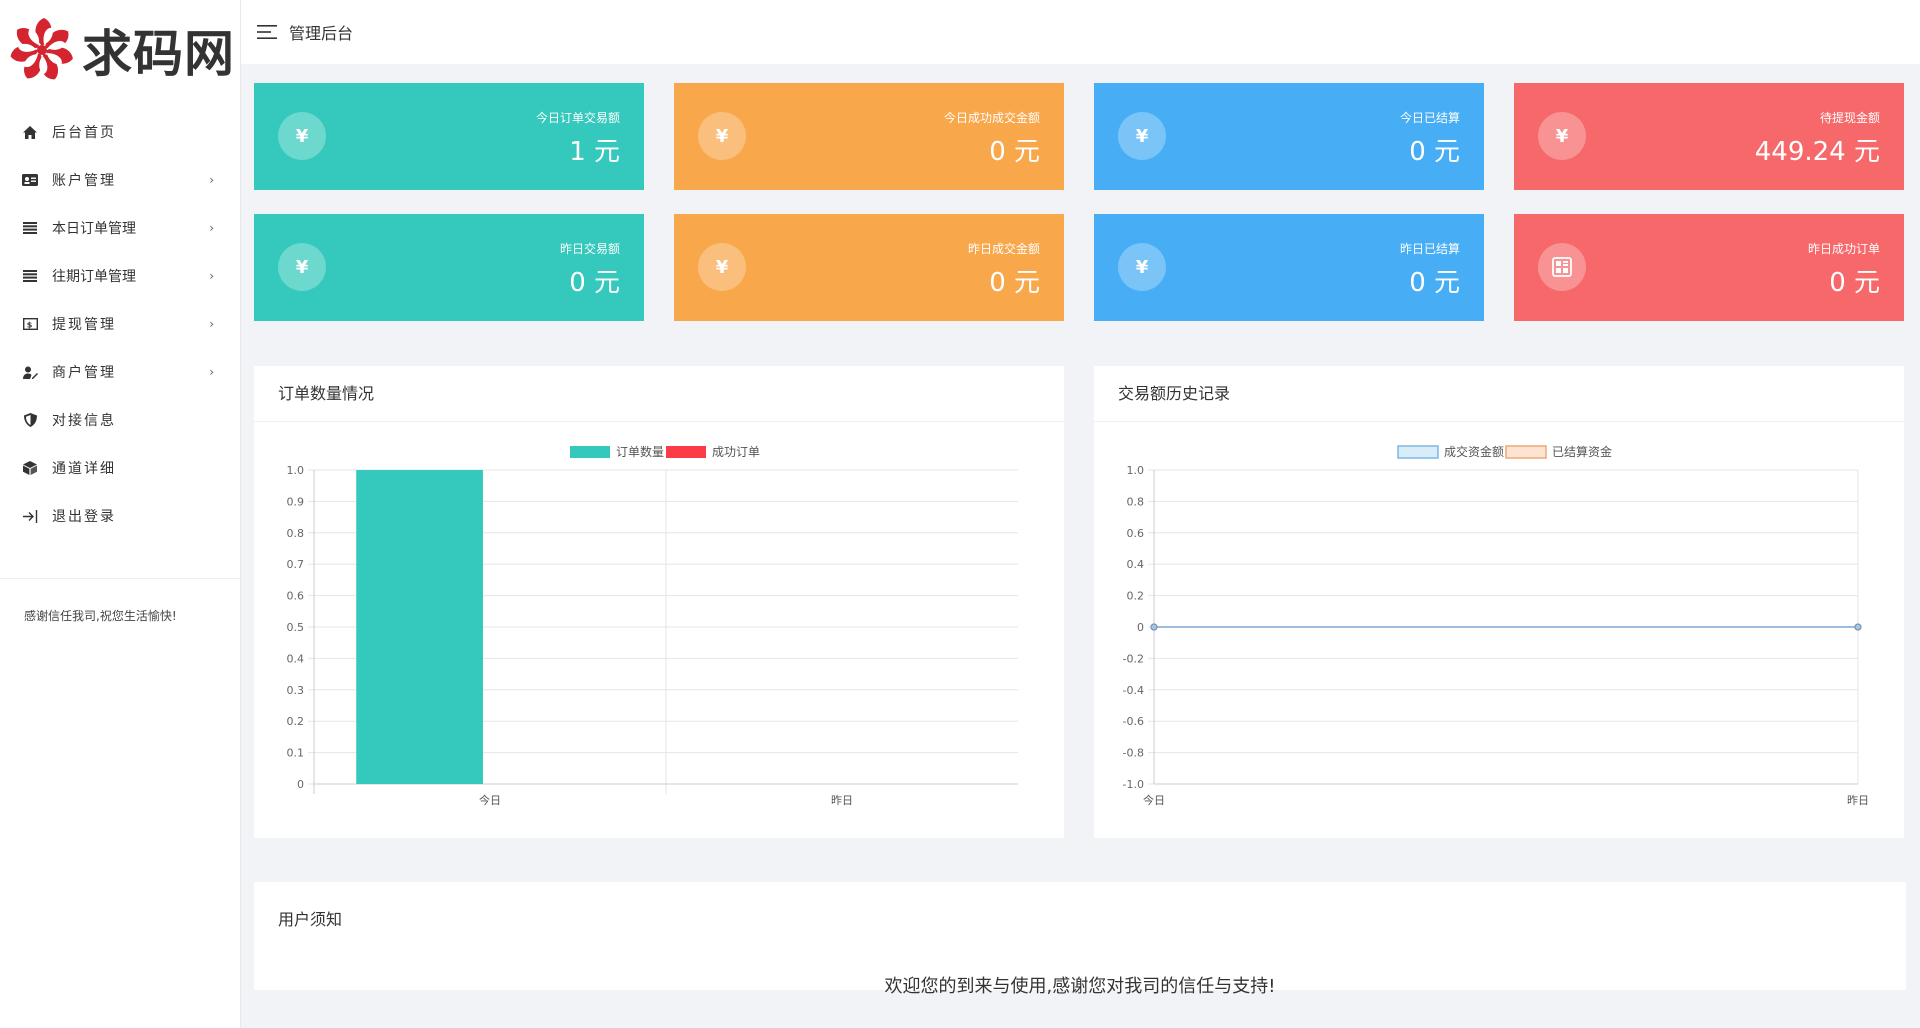 The image size is (1920, 1028). What do you see at coordinates (1709, 267) in the screenshot?
I see `stat-card-yesterday-success-orders: 昨日成功订单 0 元` at bounding box center [1709, 267].